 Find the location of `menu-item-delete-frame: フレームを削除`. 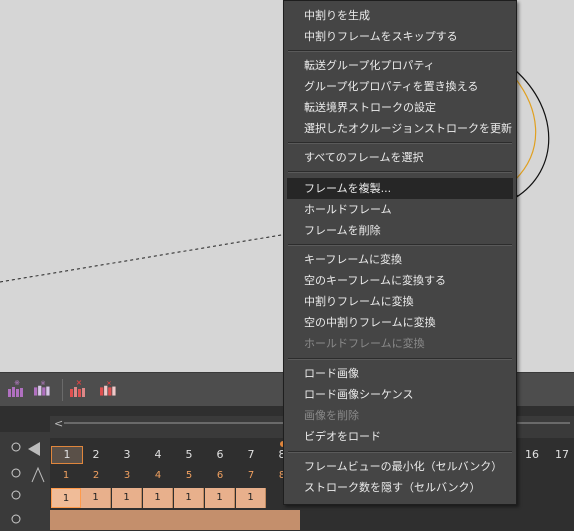

menu-item-delete-frame: フレームを削除 is located at coordinates (400, 230).